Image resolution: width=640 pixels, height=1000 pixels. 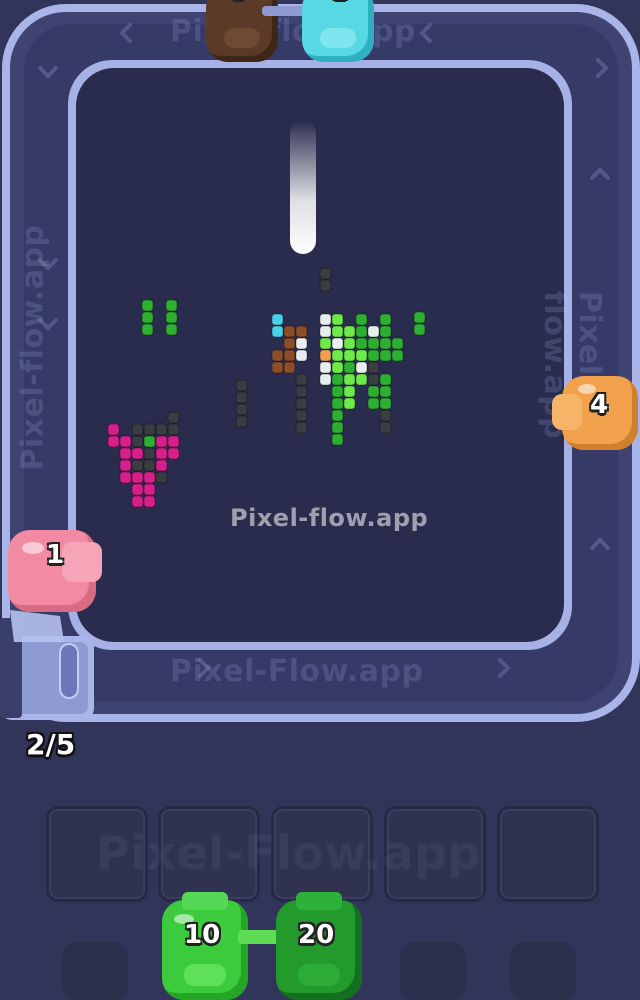 What do you see at coordinates (288, 853) in the screenshot?
I see `slots-watermark: Pixel-Flow.app` at bounding box center [288, 853].